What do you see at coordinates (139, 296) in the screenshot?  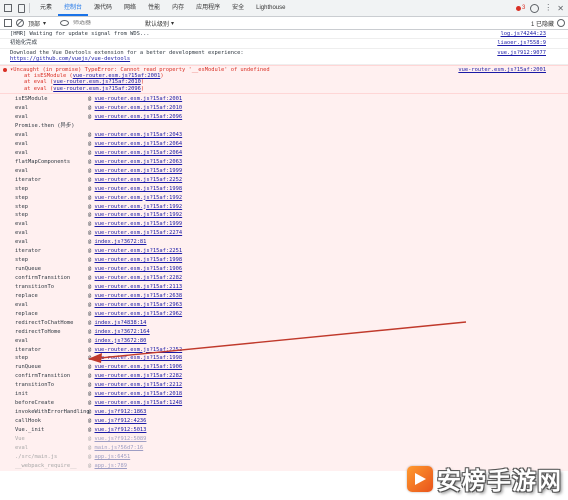 I see `frame-source-link: vue-router.esm.js?15af:2638` at bounding box center [139, 296].